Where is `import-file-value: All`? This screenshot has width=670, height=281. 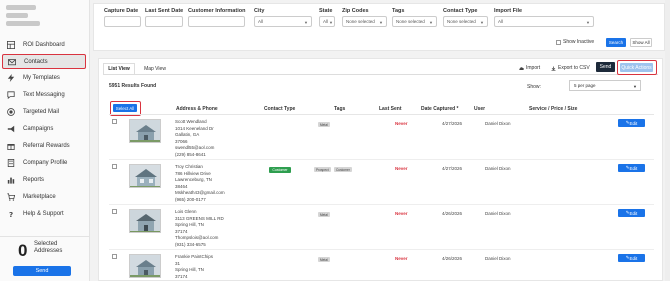
import-file-value: All is located at coordinates (501, 21).